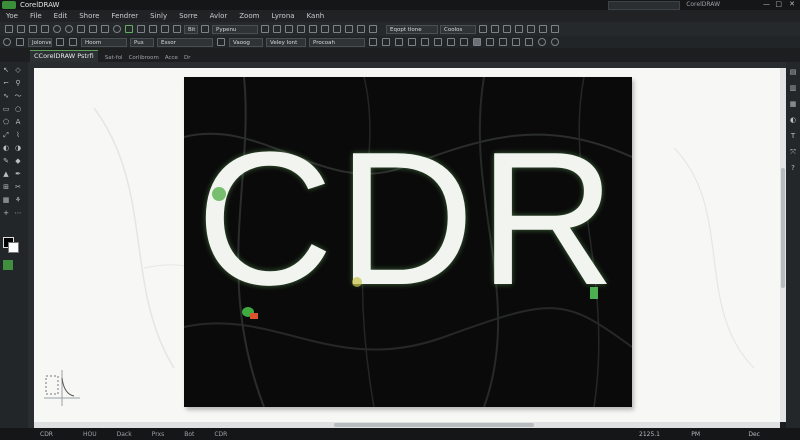 This screenshot has width=800, height=440. I want to click on pen-icon, so click(519, 29).